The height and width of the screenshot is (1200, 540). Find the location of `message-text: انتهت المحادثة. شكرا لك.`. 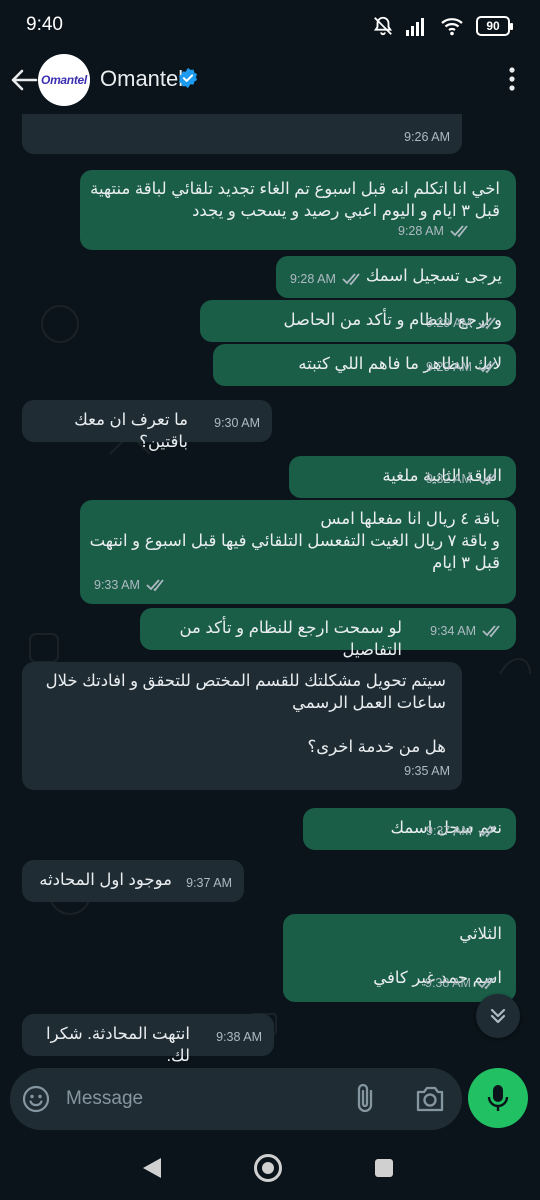

message-text: انتهت المحادثة. شكرا لك. is located at coordinates (118, 1045).